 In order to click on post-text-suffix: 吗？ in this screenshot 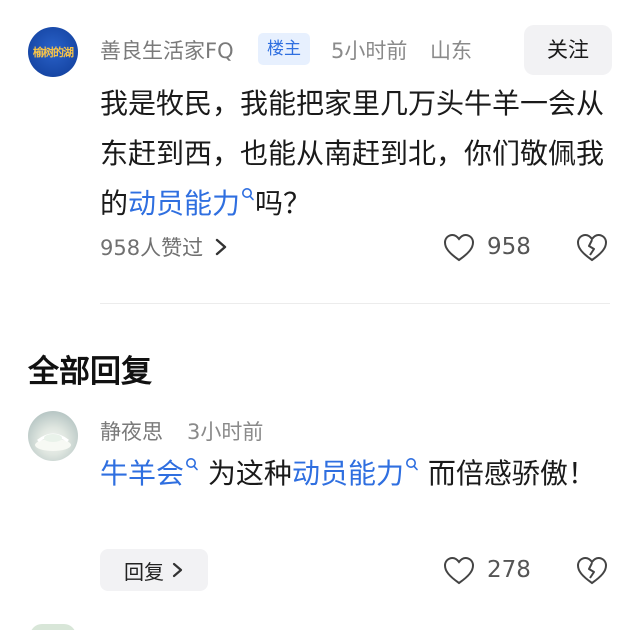, I will do `click(283, 203)`.